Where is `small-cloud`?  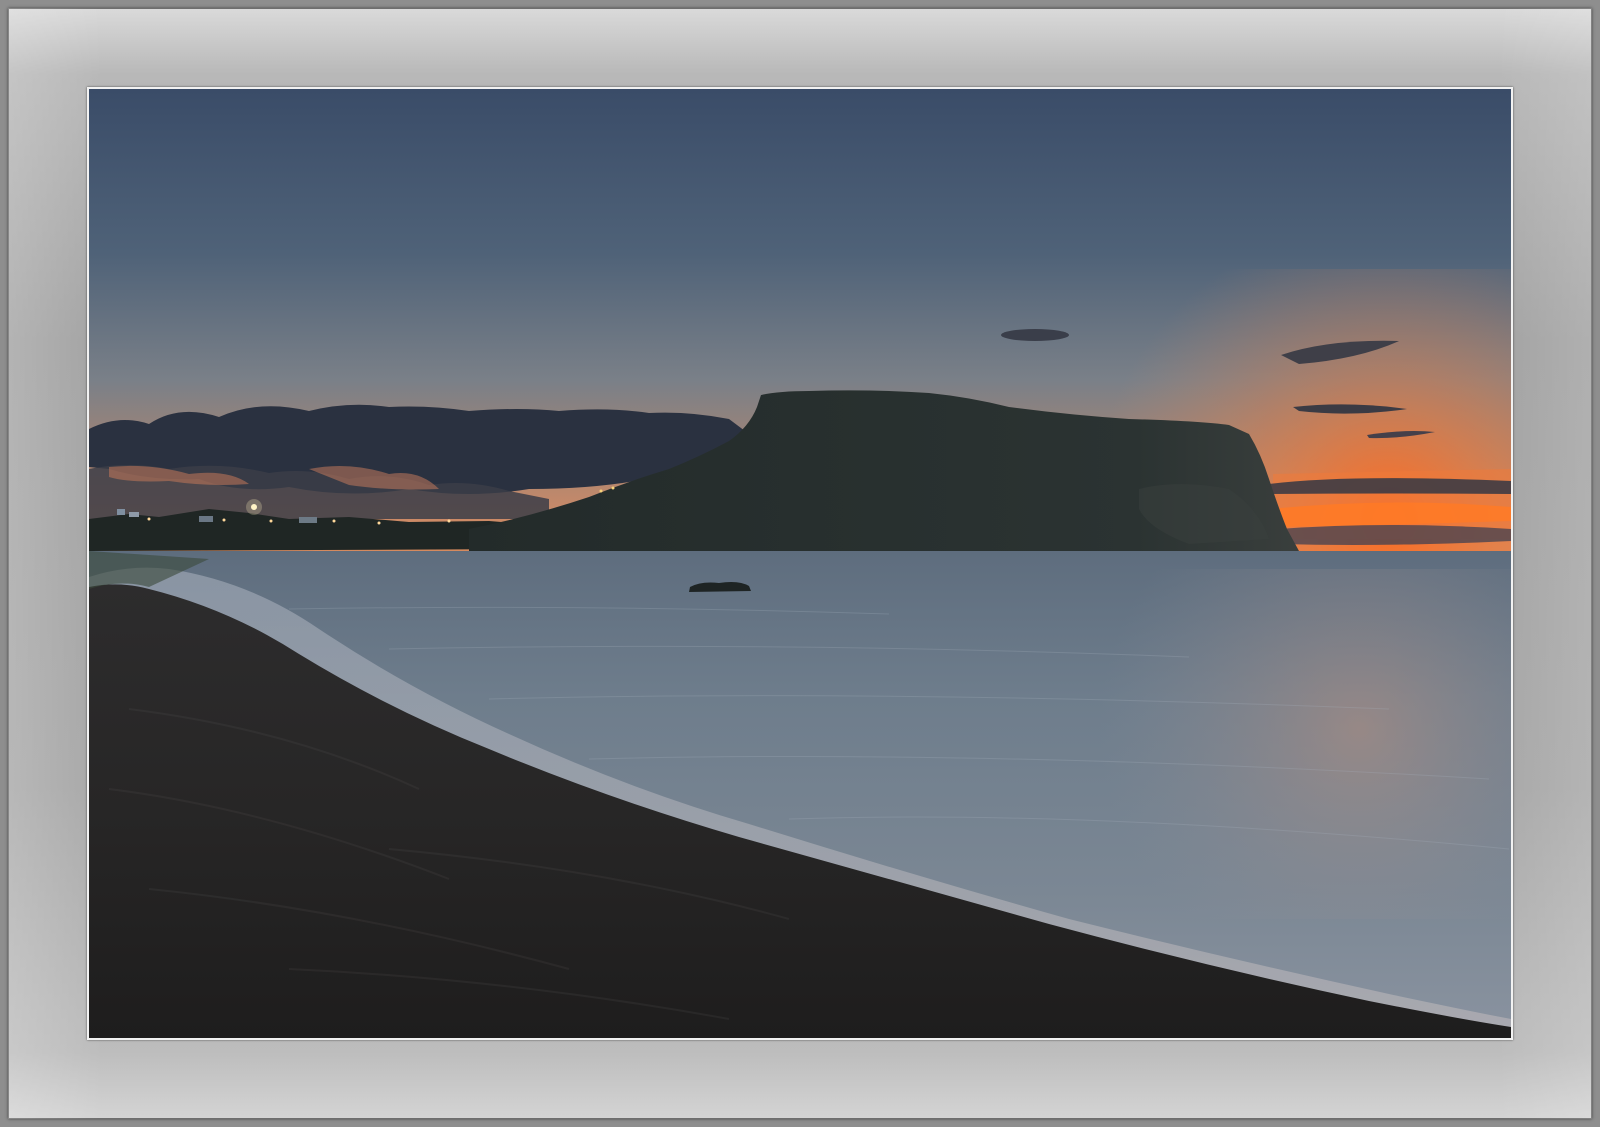 small-cloud is located at coordinates (1035, 335).